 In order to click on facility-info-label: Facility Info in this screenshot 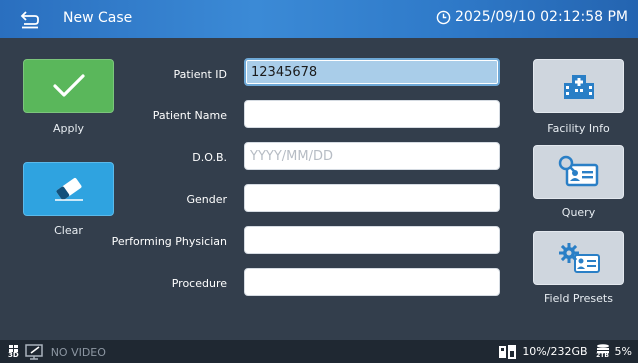, I will do `click(578, 128)`.